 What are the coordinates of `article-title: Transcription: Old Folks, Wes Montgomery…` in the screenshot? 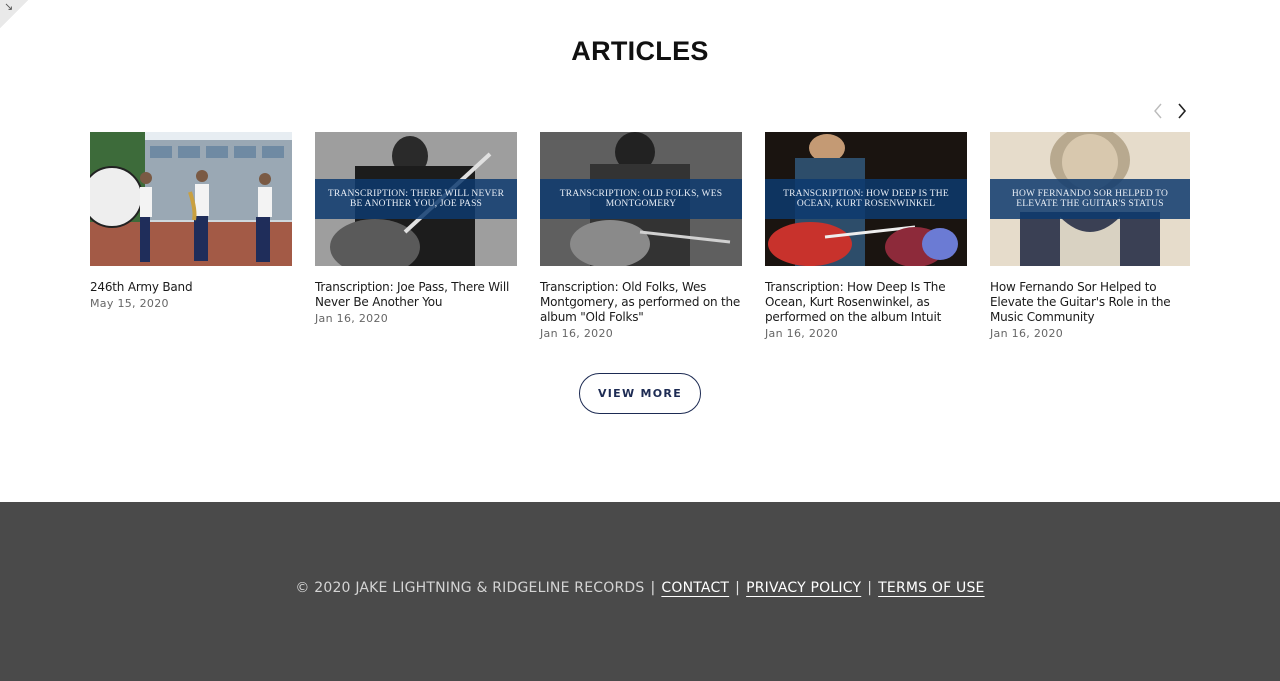 It's located at (641, 302).